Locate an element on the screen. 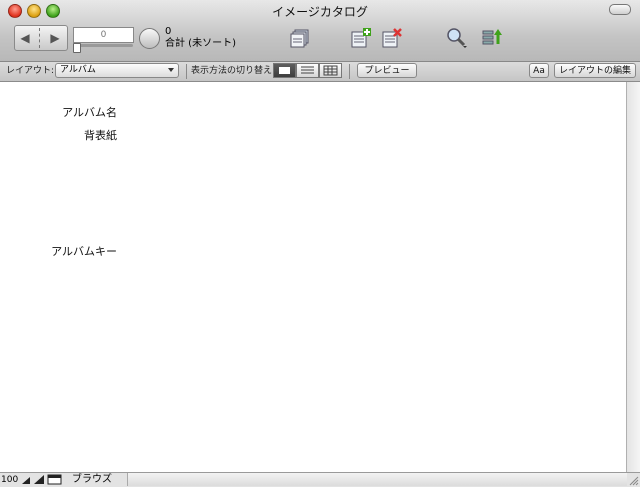  field-label-album-name: アルバム名 is located at coordinates (89, 112).